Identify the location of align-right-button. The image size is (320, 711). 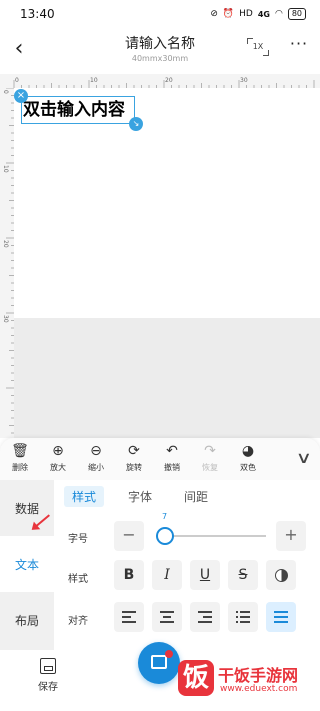
(205, 617).